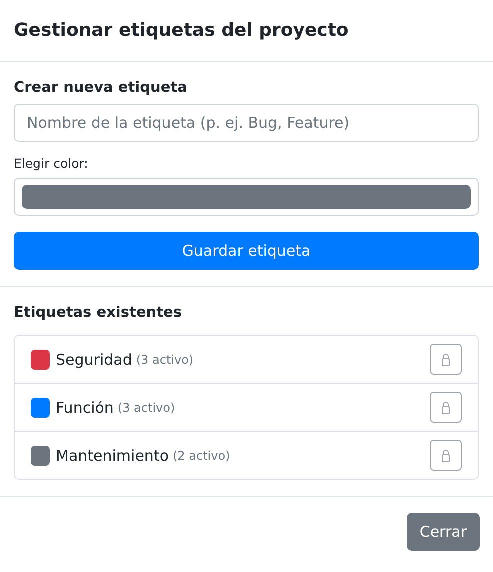 The width and height of the screenshot is (493, 572). What do you see at coordinates (85, 407) in the screenshot?
I see `tag-name: Función` at bounding box center [85, 407].